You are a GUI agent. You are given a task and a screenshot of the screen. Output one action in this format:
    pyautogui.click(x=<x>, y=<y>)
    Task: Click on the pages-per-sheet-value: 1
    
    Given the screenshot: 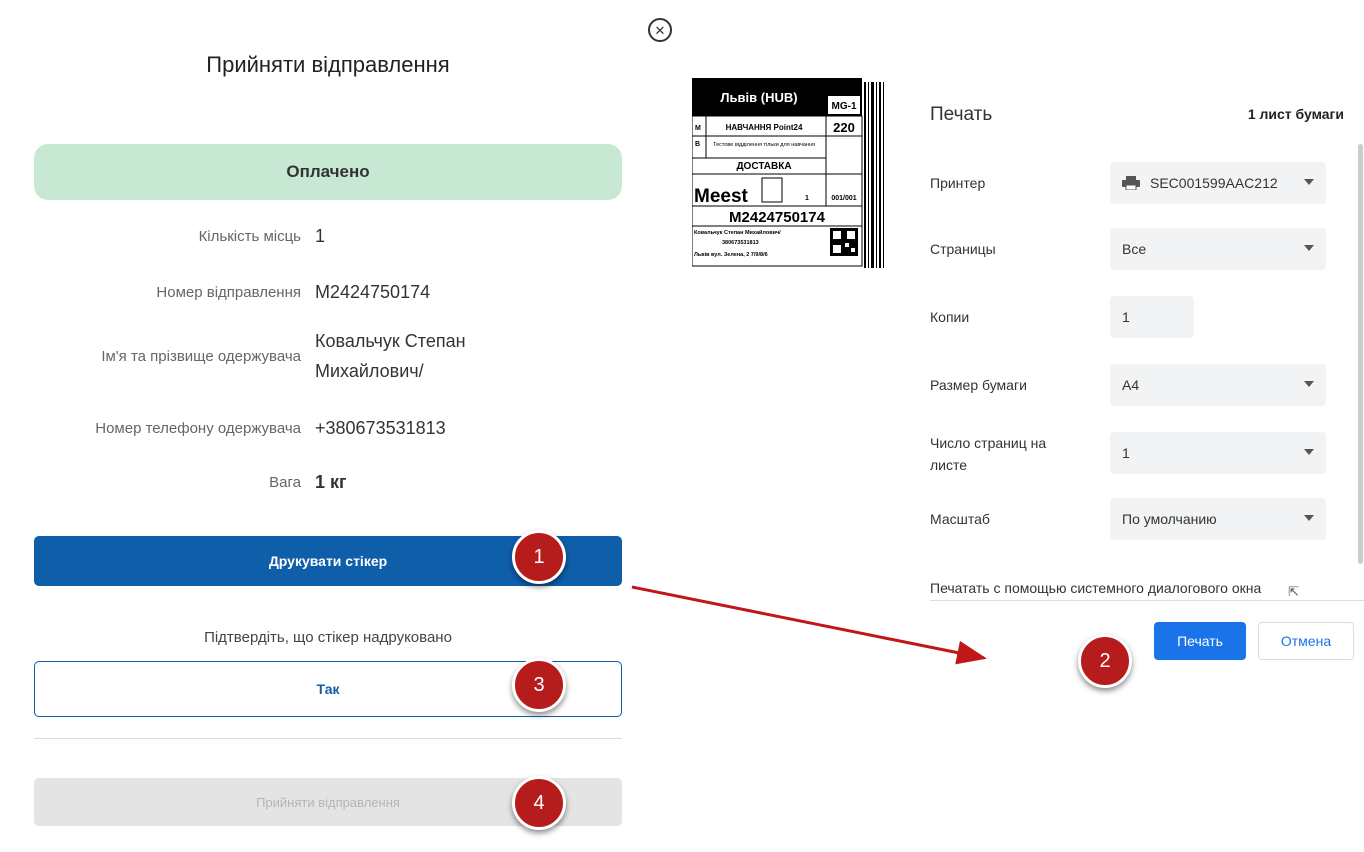 What is the action you would take?
    pyautogui.click(x=1126, y=453)
    